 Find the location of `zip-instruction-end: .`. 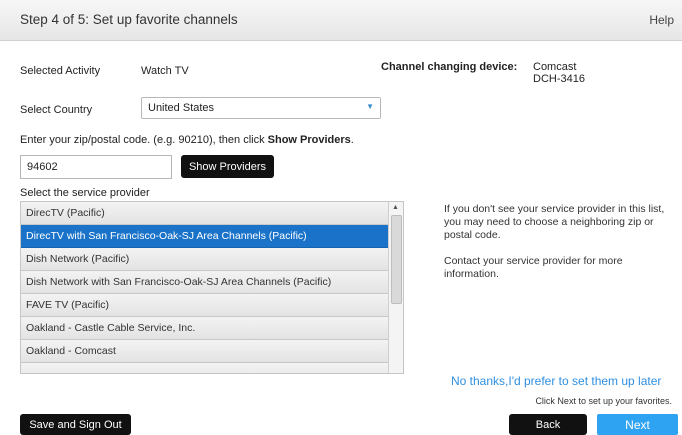

zip-instruction-end: . is located at coordinates (352, 140).